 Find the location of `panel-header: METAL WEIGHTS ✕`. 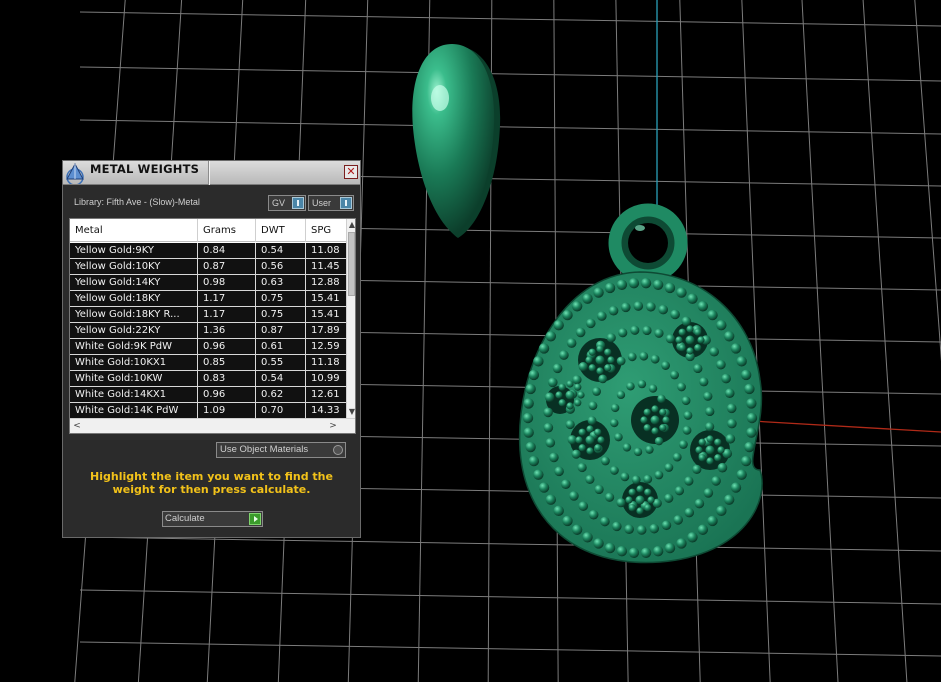

panel-header: METAL WEIGHTS ✕ is located at coordinates (211, 173).